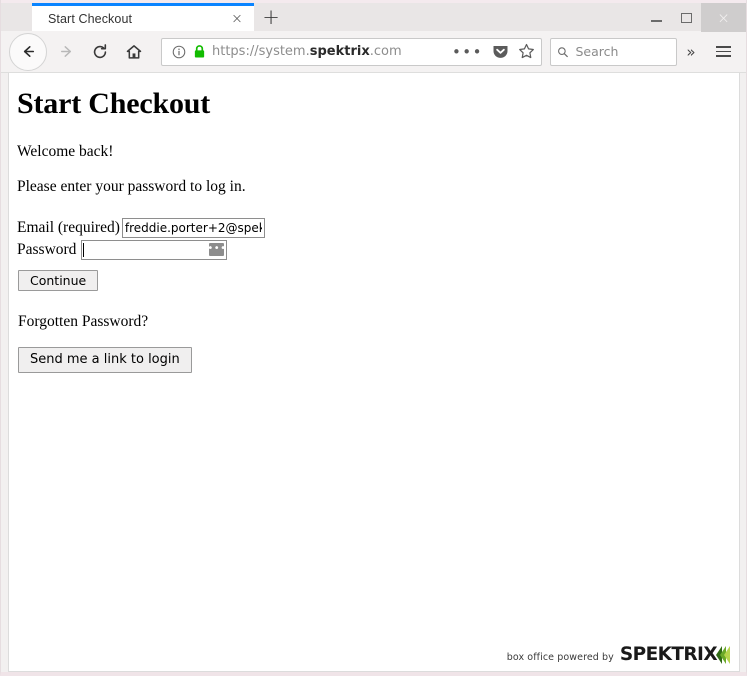 The image size is (747, 676). Describe the element at coordinates (560, 657) in the screenshot. I see `footer-tagline: box office powered by` at that location.